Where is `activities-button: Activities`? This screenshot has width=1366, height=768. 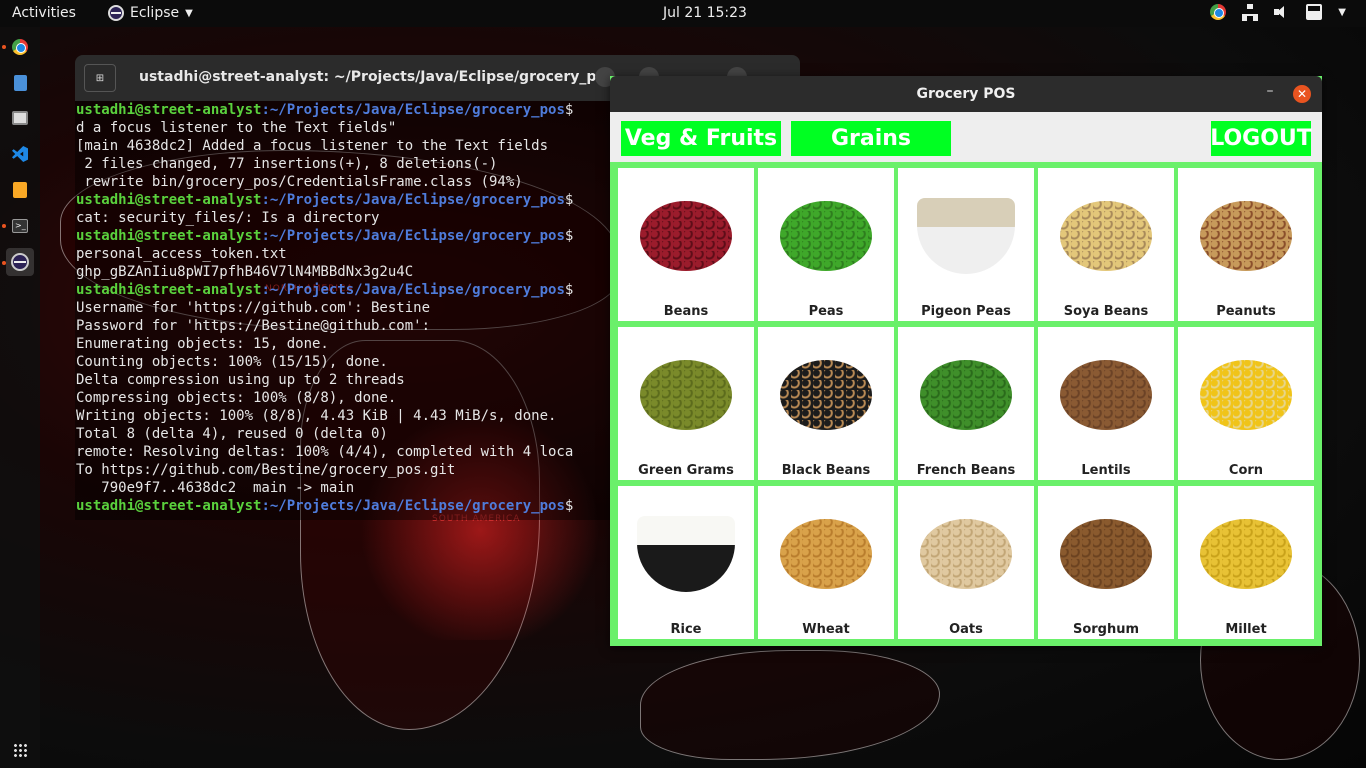
activities-button: Activities is located at coordinates (44, 13).